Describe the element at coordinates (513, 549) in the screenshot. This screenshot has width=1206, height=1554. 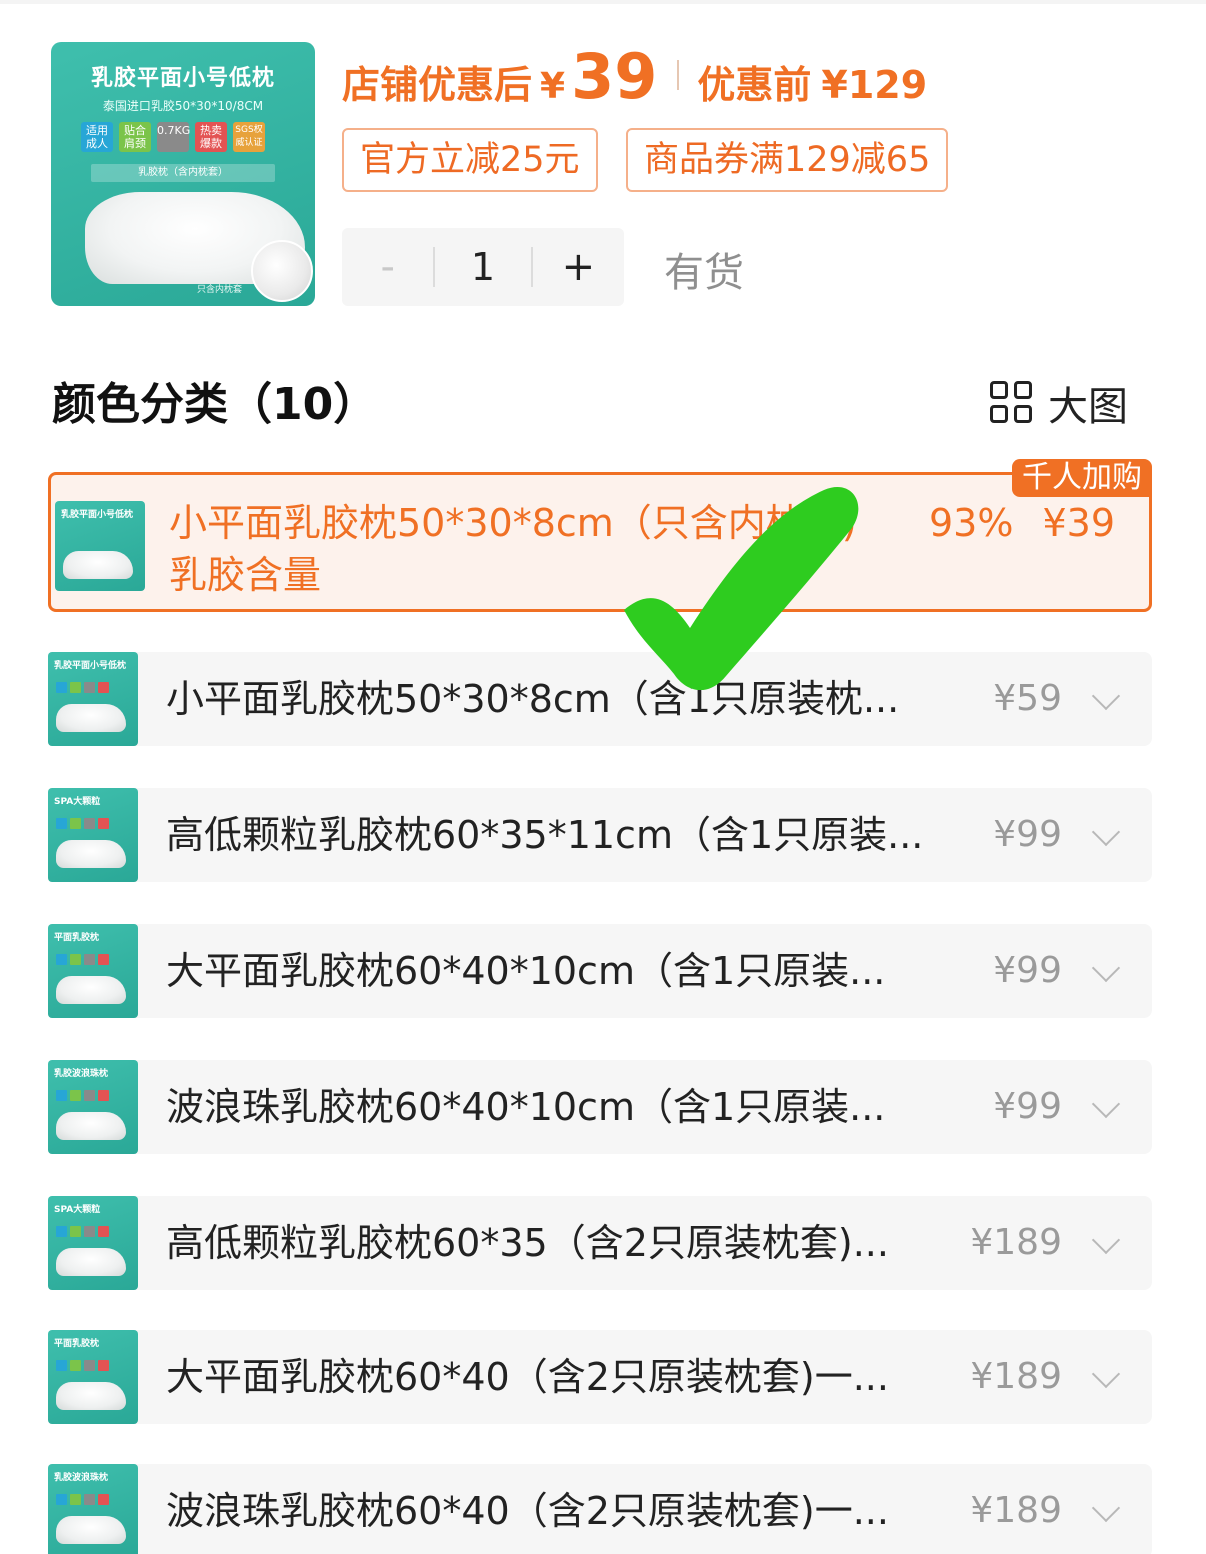
I see `variant-name: 小平面乳胶枕50*30*8cm（只含内枕套) 乳胶含量` at that location.